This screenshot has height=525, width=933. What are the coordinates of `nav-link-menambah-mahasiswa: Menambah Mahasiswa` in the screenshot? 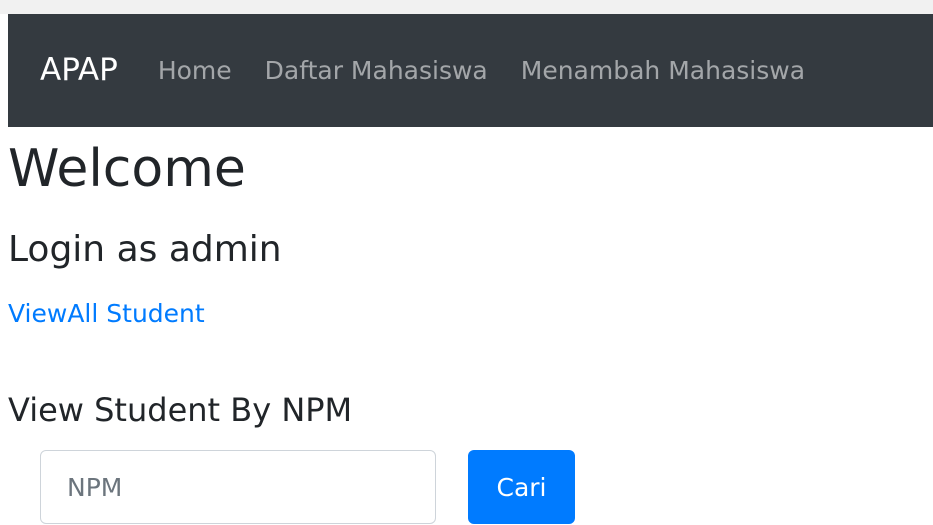 It's located at (663, 70).